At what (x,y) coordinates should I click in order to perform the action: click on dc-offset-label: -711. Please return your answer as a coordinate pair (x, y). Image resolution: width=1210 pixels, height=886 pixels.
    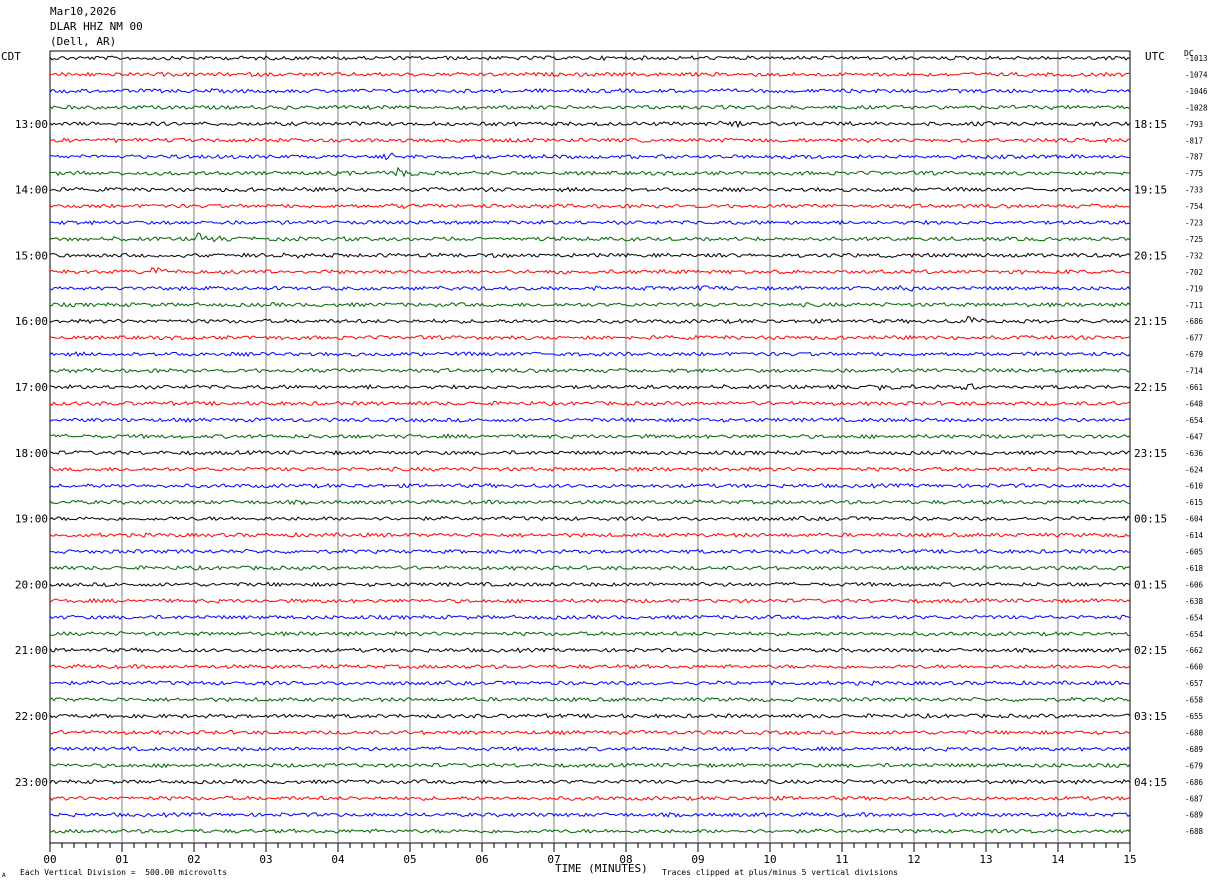
    Looking at the image, I should click on (1194, 305).